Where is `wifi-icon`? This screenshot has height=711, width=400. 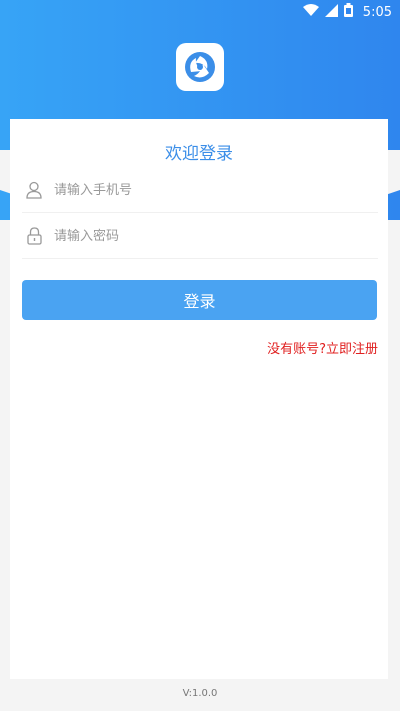
wifi-icon is located at coordinates (310, 12).